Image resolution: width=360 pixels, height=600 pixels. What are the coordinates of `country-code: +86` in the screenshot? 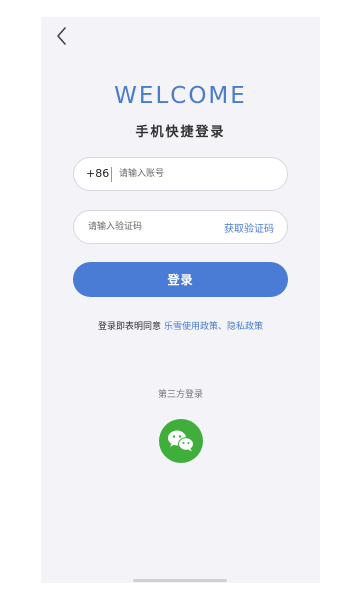 It's located at (97, 173).